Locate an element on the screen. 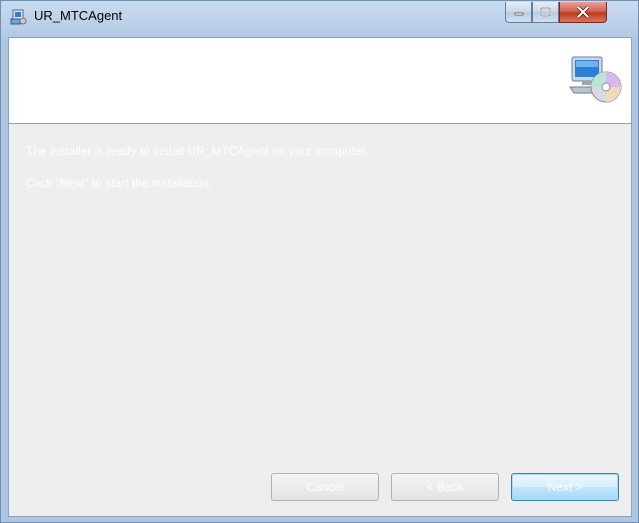 This screenshot has height=523, width=639. next-button: Next > is located at coordinates (565, 487).